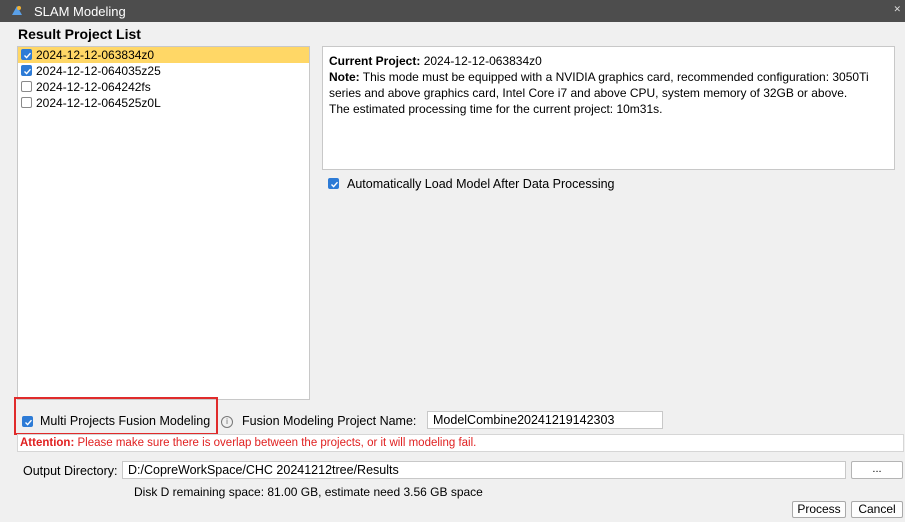 This screenshot has height=522, width=905. I want to click on project-item: 2024-12-12-064035z25, so click(163, 71).